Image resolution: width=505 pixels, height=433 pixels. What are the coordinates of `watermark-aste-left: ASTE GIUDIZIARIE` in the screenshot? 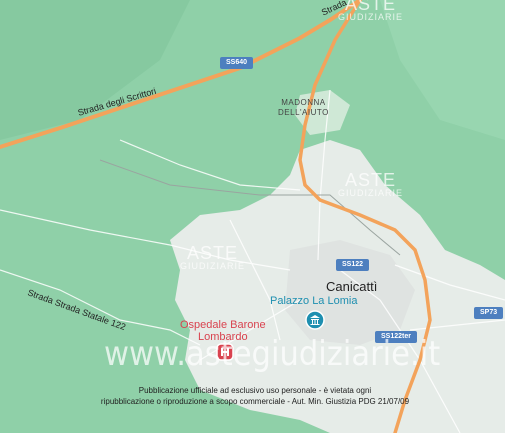 It's located at (213, 257).